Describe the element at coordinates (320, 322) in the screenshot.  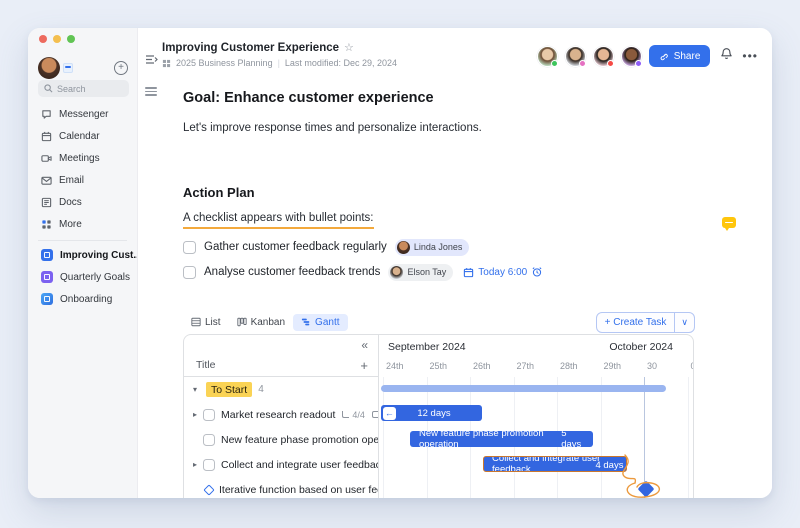
I see `tab-gantt: Gantt` at that location.